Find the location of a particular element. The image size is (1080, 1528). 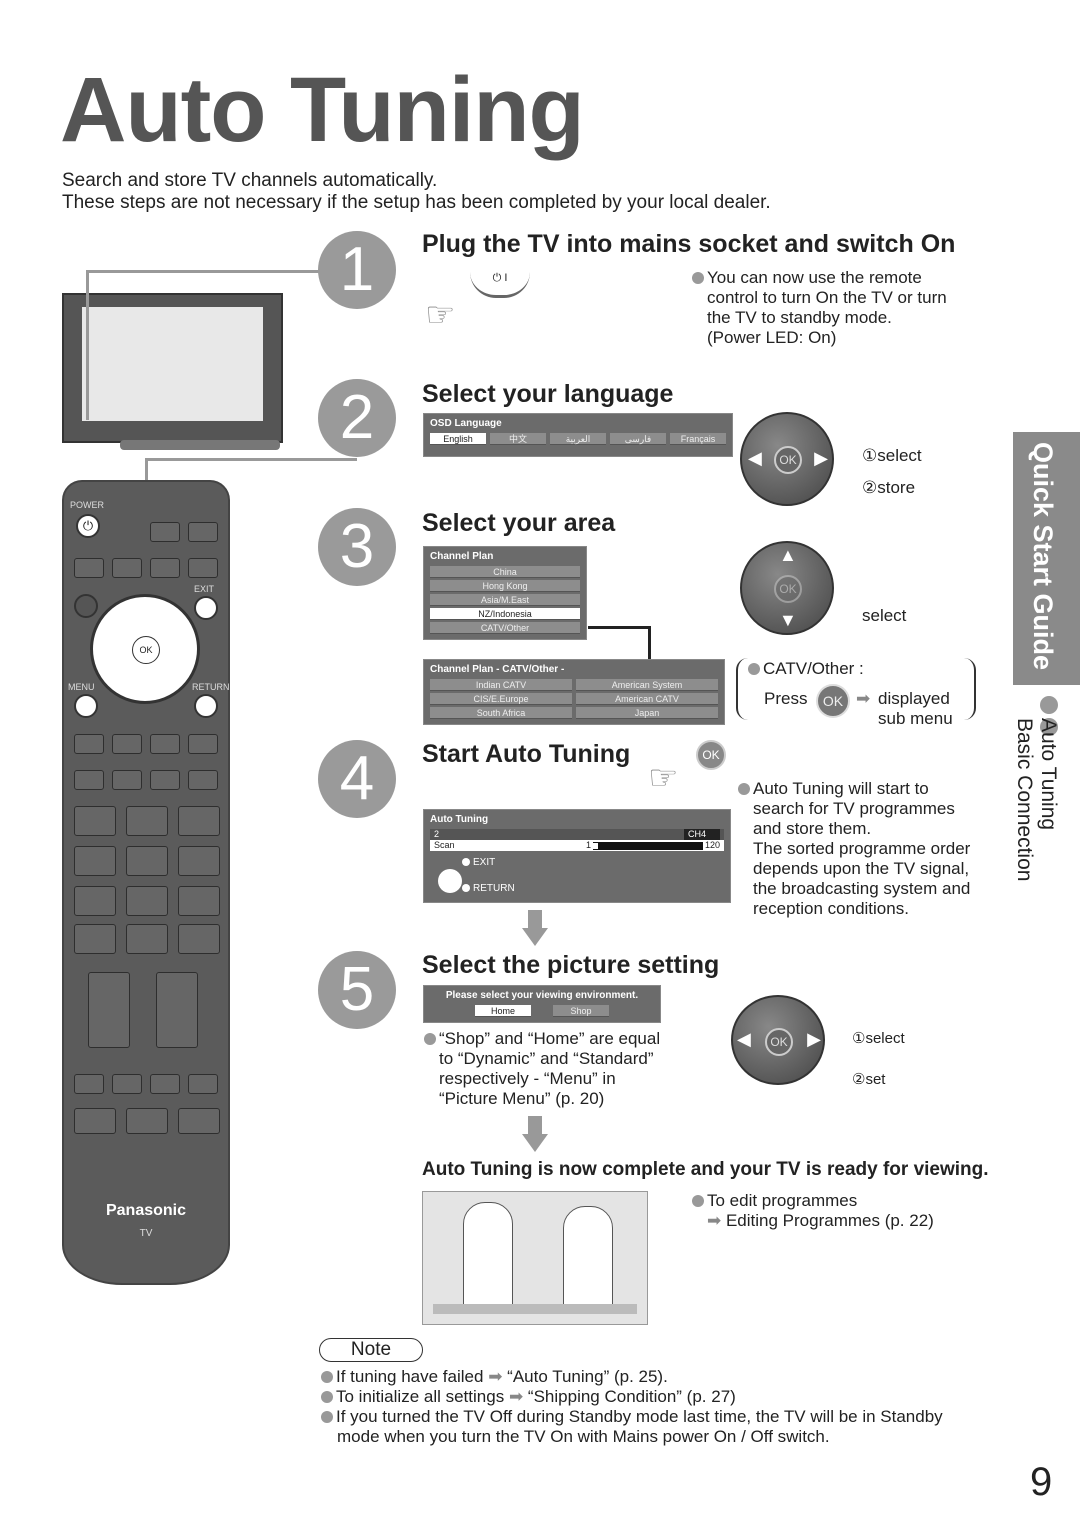

scan-progress-bar is located at coordinates (647, 845).